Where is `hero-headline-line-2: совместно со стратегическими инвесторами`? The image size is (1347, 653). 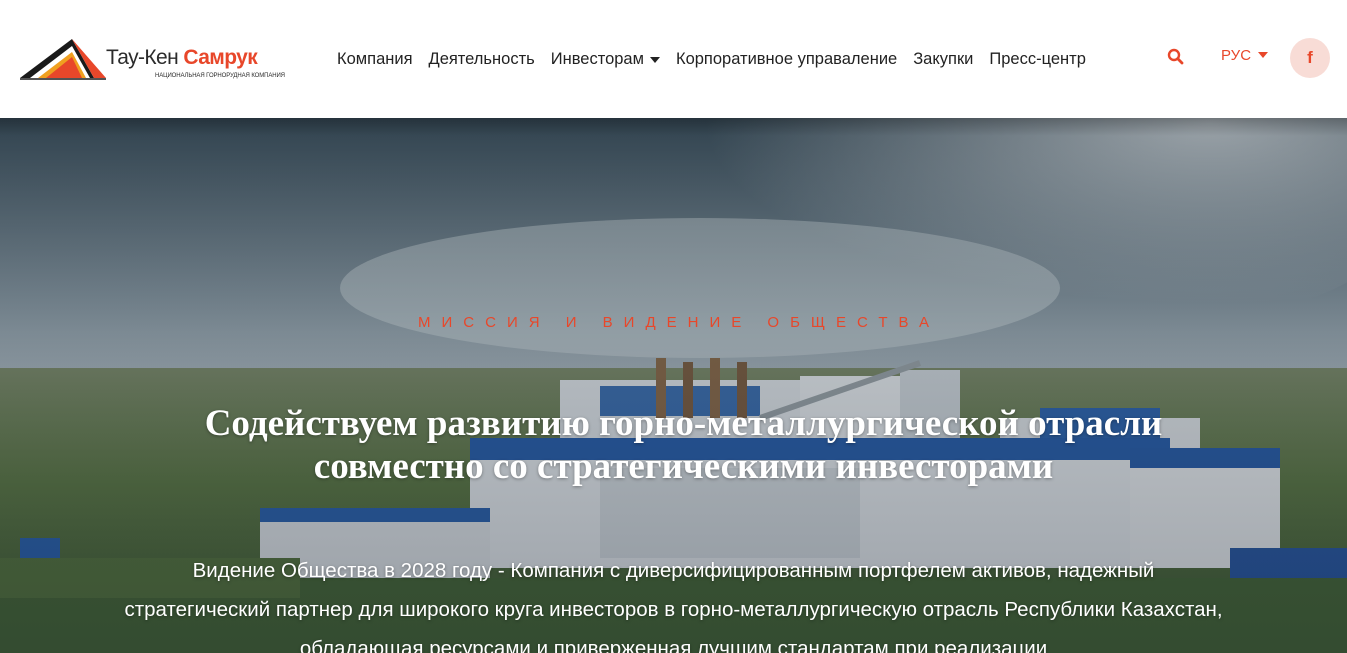 hero-headline-line-2: совместно со стратегическими инвесторами is located at coordinates (683, 466).